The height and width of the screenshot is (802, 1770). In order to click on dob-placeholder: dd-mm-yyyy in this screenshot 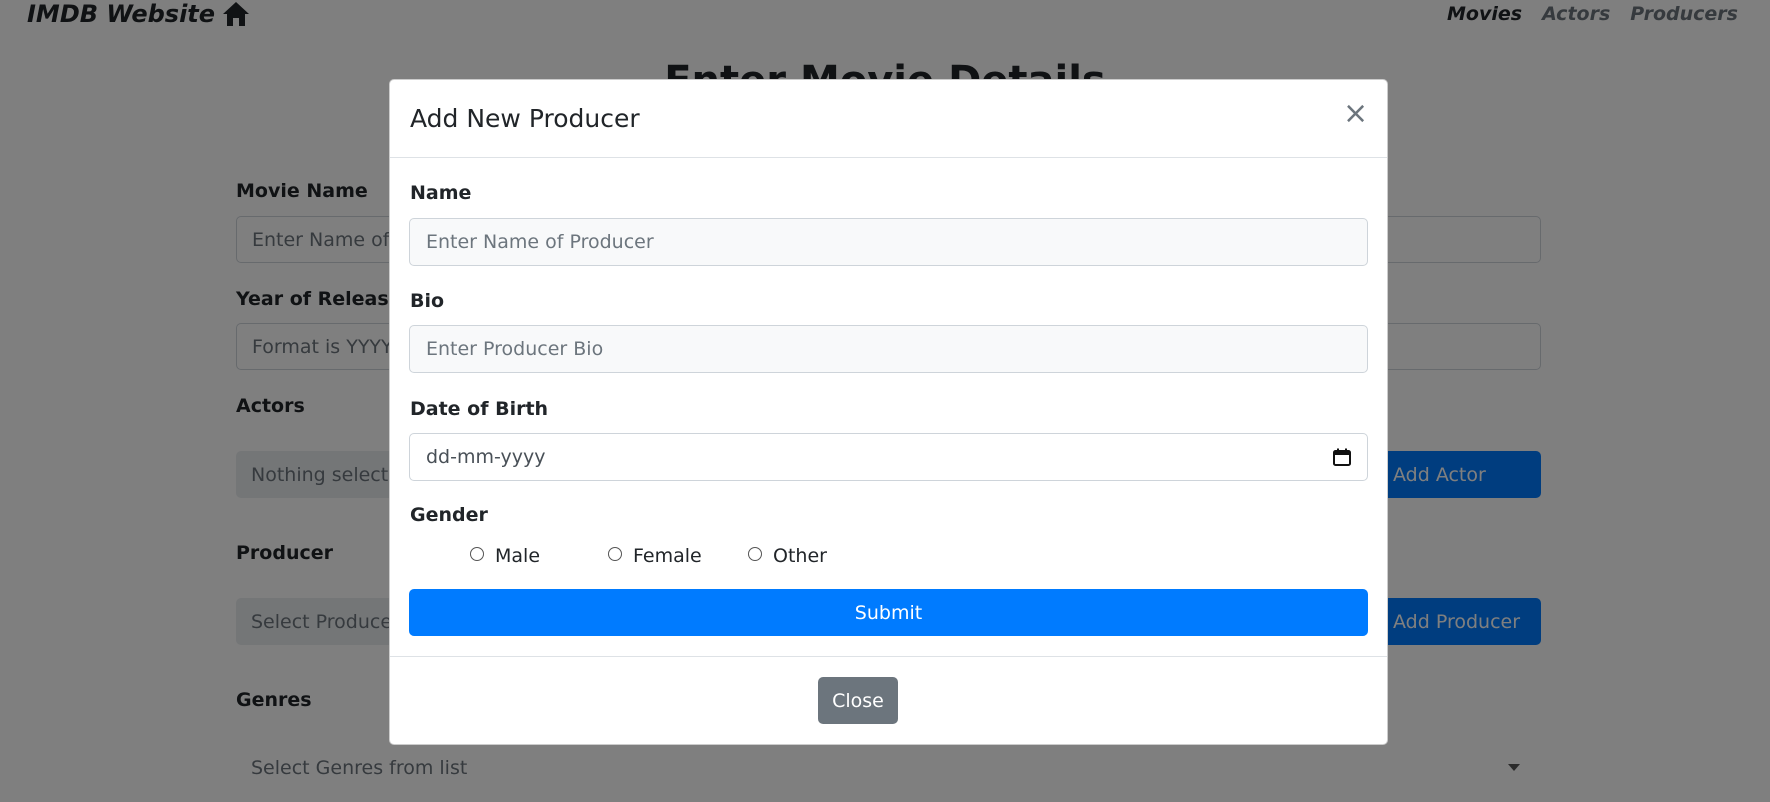, I will do `click(486, 457)`.